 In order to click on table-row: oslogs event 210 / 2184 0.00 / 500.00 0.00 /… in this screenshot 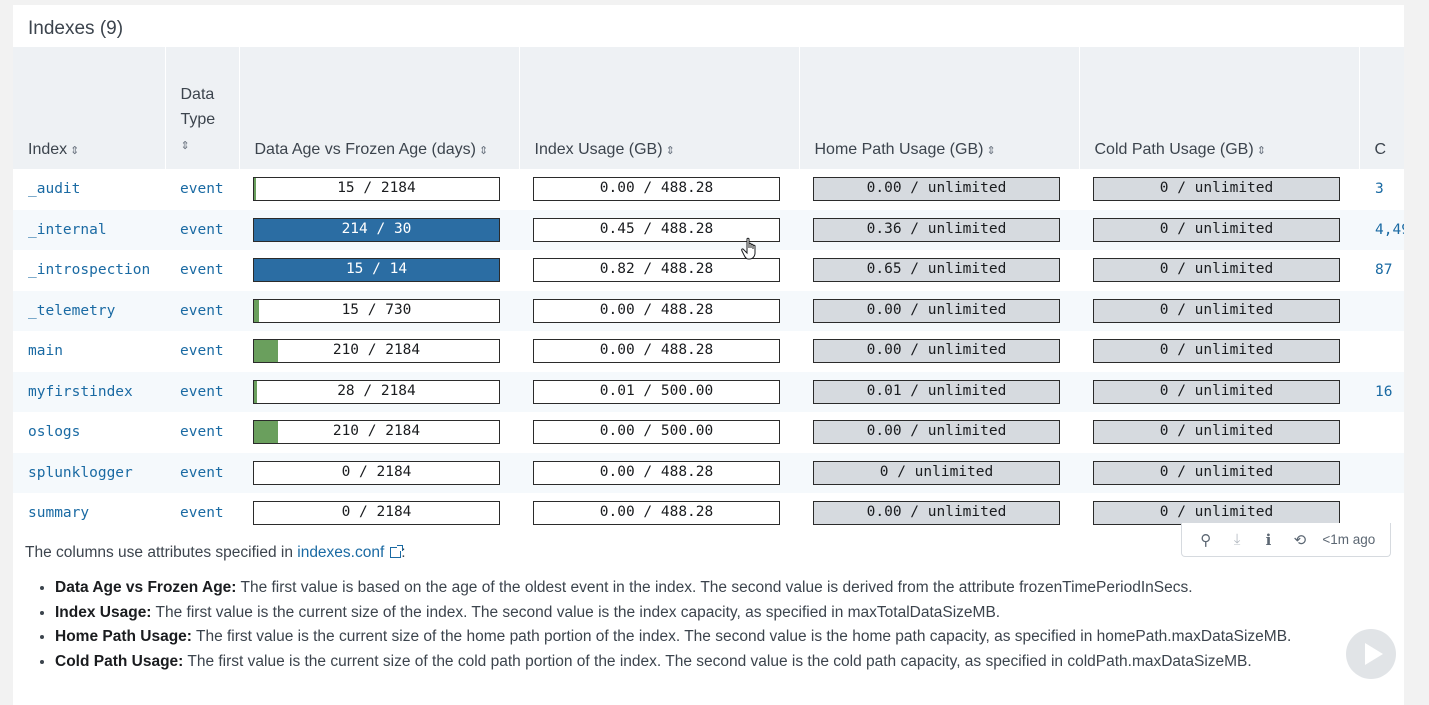, I will do `click(708, 432)`.